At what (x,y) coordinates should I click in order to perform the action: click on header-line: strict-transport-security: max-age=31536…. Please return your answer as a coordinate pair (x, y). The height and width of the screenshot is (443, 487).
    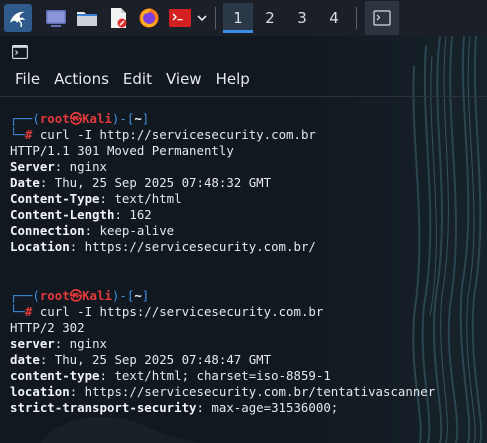
    Looking at the image, I should click on (174, 408).